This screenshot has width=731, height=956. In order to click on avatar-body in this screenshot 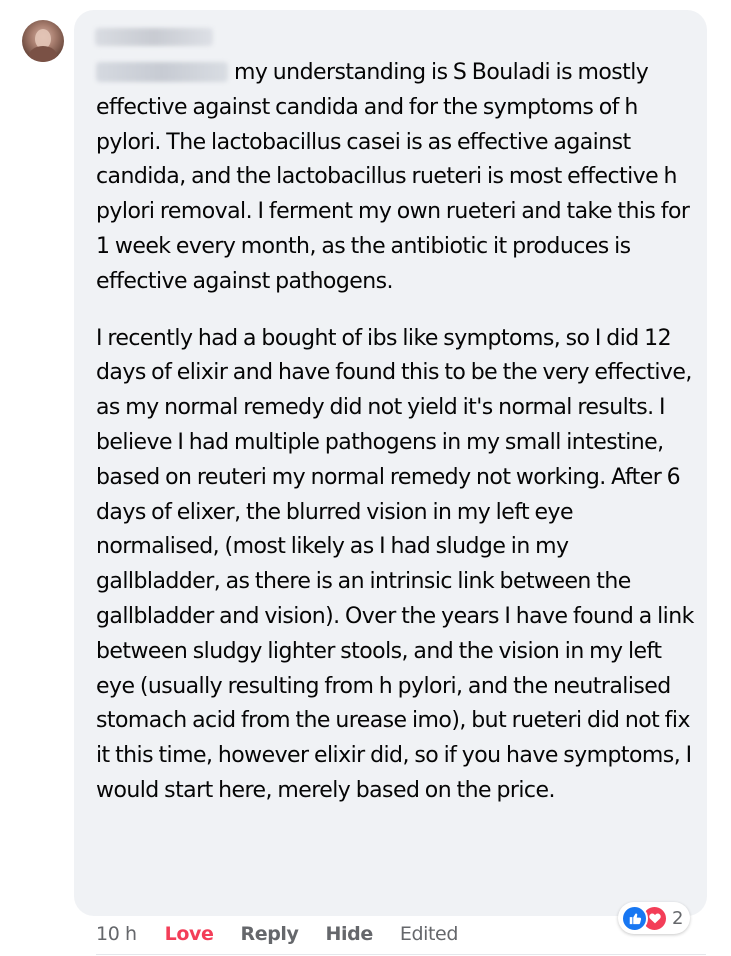, I will do `click(43, 54)`.